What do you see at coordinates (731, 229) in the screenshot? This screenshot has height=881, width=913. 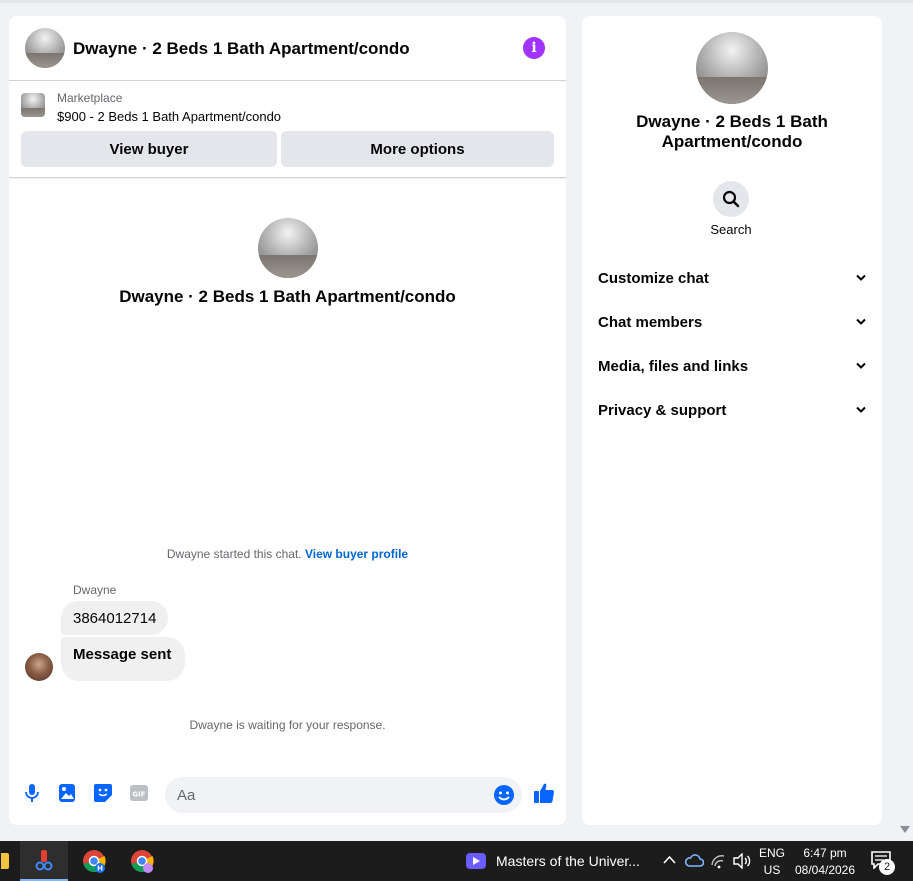 I see `search-label: Search` at bounding box center [731, 229].